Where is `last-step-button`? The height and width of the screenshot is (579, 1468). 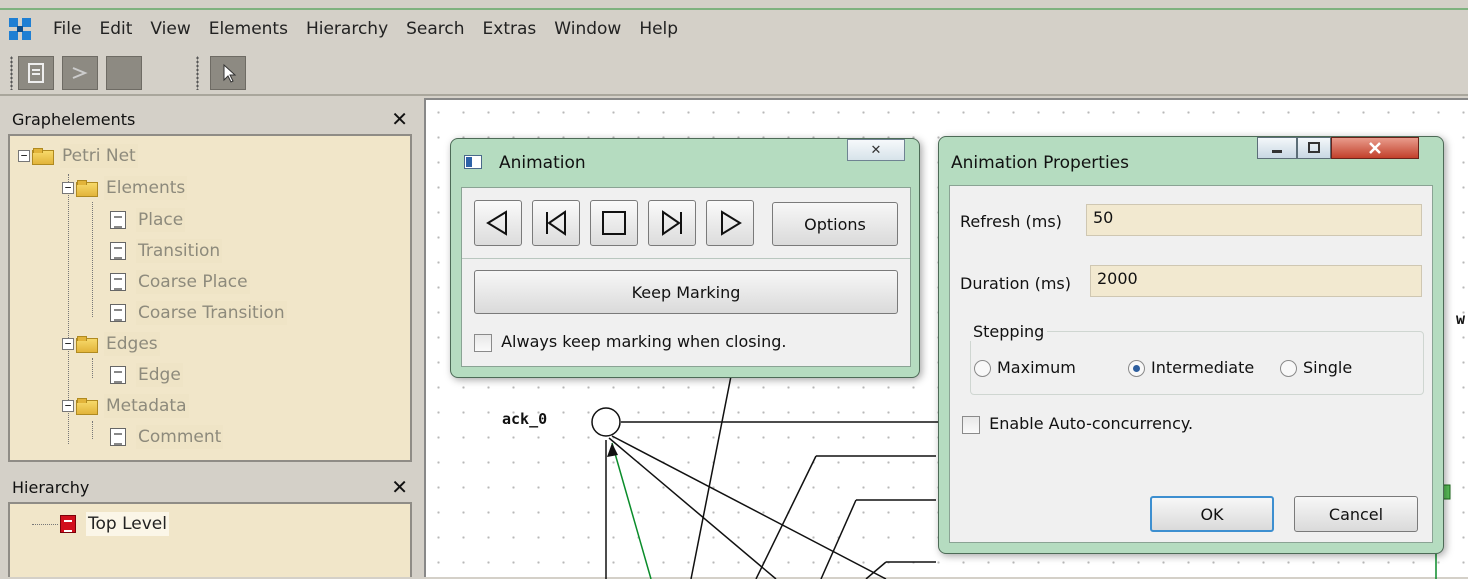
last-step-button is located at coordinates (672, 223).